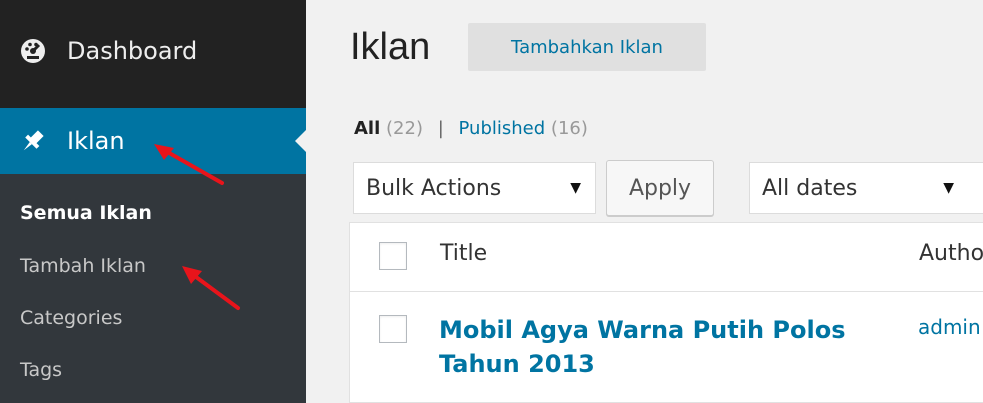 The height and width of the screenshot is (403, 983). Describe the element at coordinates (41, 370) in the screenshot. I see `submenu-item-tags: Tags` at that location.